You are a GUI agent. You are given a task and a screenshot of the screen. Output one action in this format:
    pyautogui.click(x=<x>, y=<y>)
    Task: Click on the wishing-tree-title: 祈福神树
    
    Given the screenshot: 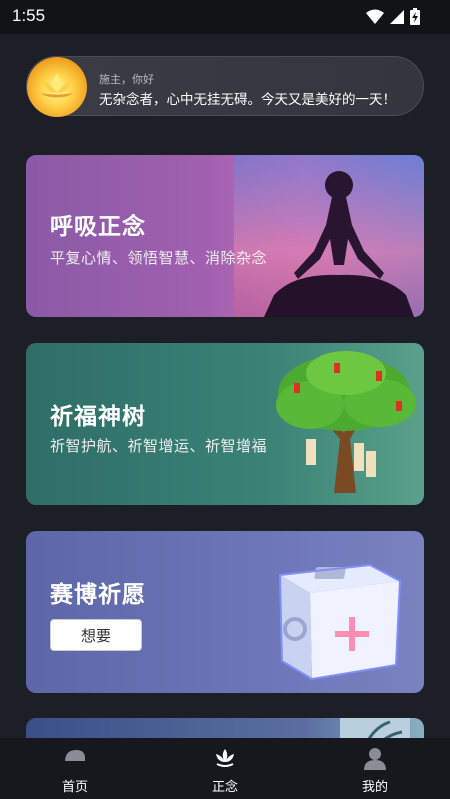 What is the action you would take?
    pyautogui.click(x=98, y=417)
    